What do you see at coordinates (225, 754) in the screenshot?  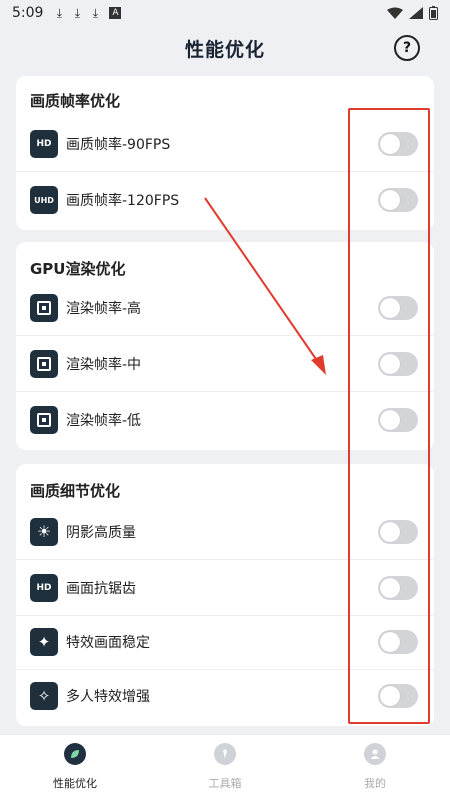 I see `wrench-icon` at bounding box center [225, 754].